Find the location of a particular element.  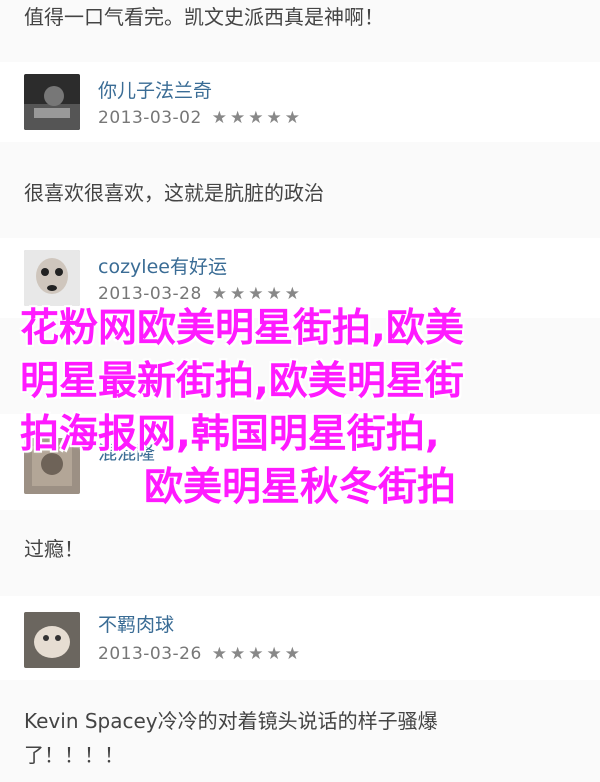

user-row: 不羁肉球 2013-03-26 ★★★★★ is located at coordinates (300, 638).